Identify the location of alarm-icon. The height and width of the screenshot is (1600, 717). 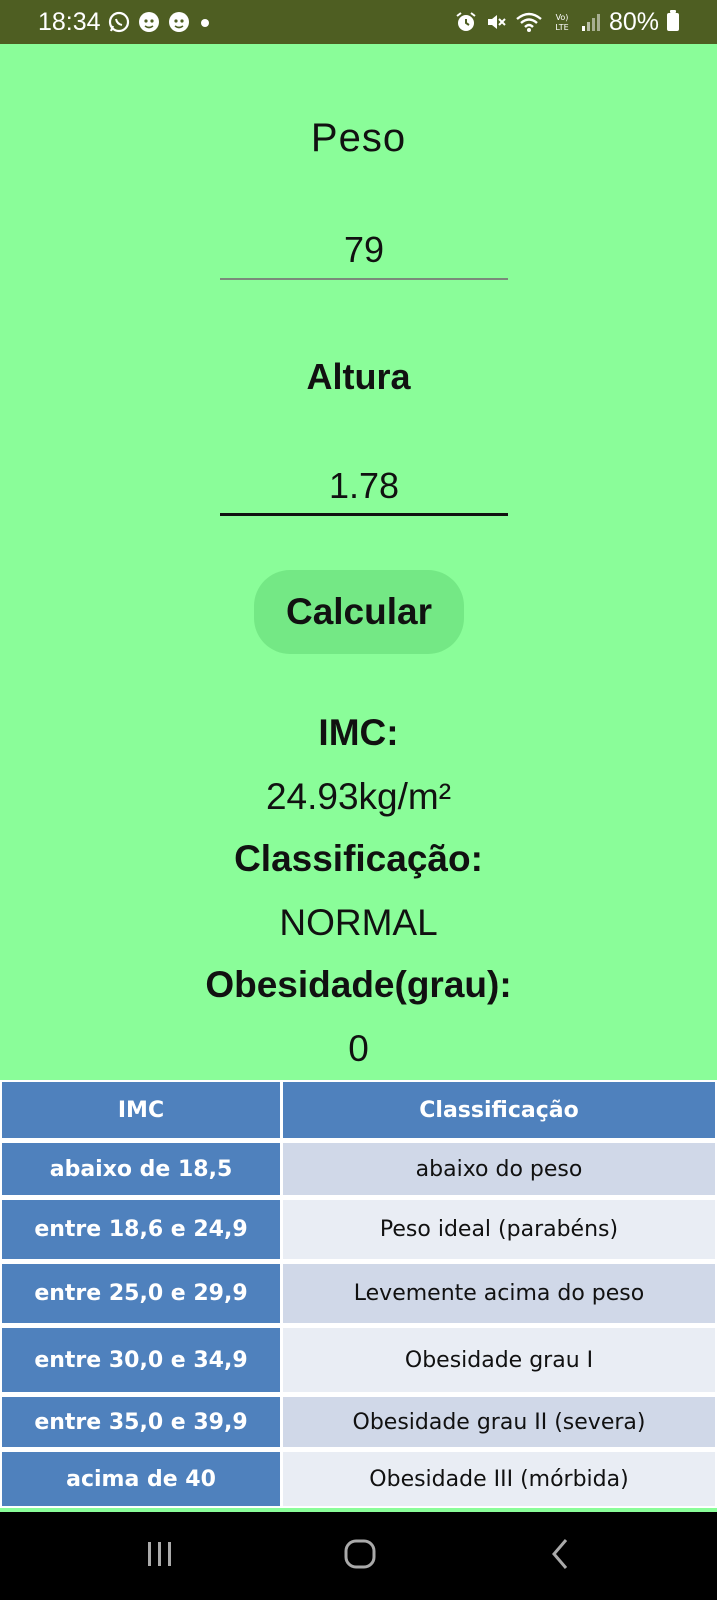
(466, 22).